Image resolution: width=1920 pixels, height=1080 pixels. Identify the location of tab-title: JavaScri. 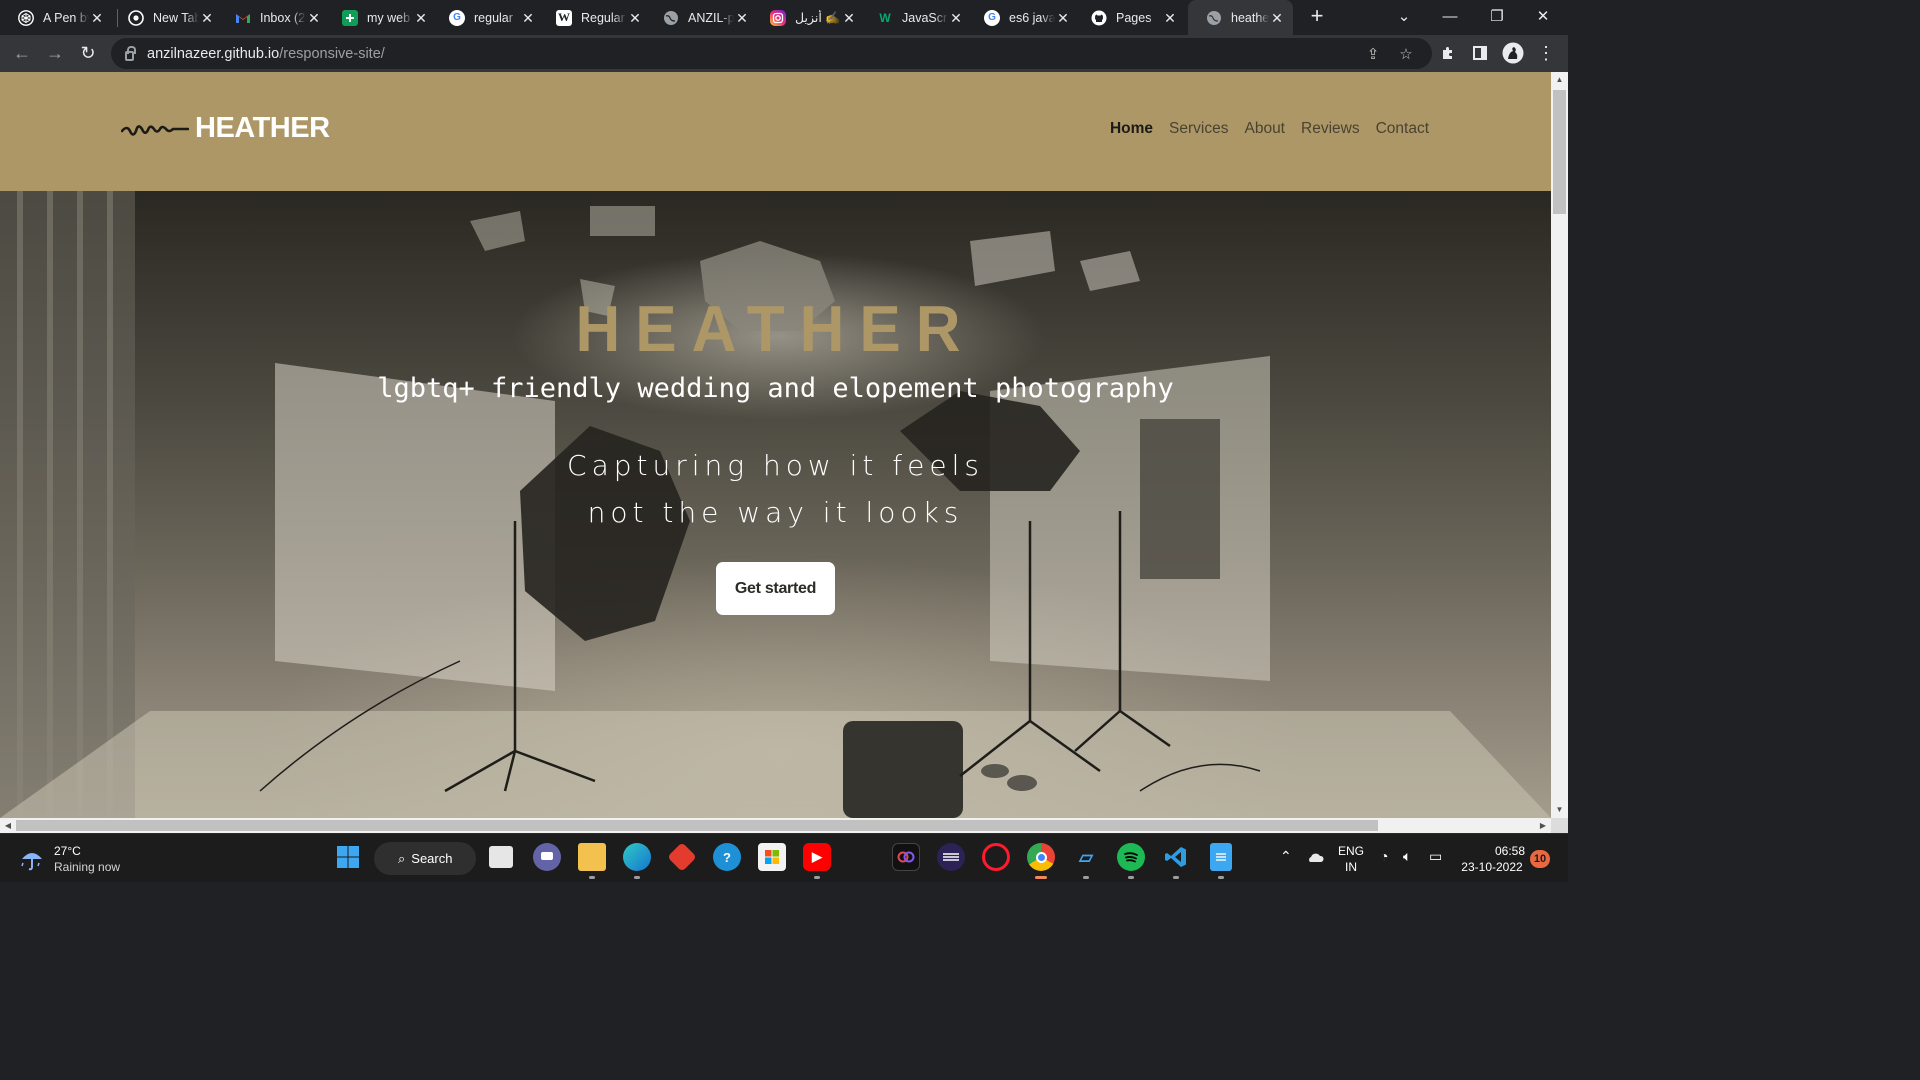
(925, 17).